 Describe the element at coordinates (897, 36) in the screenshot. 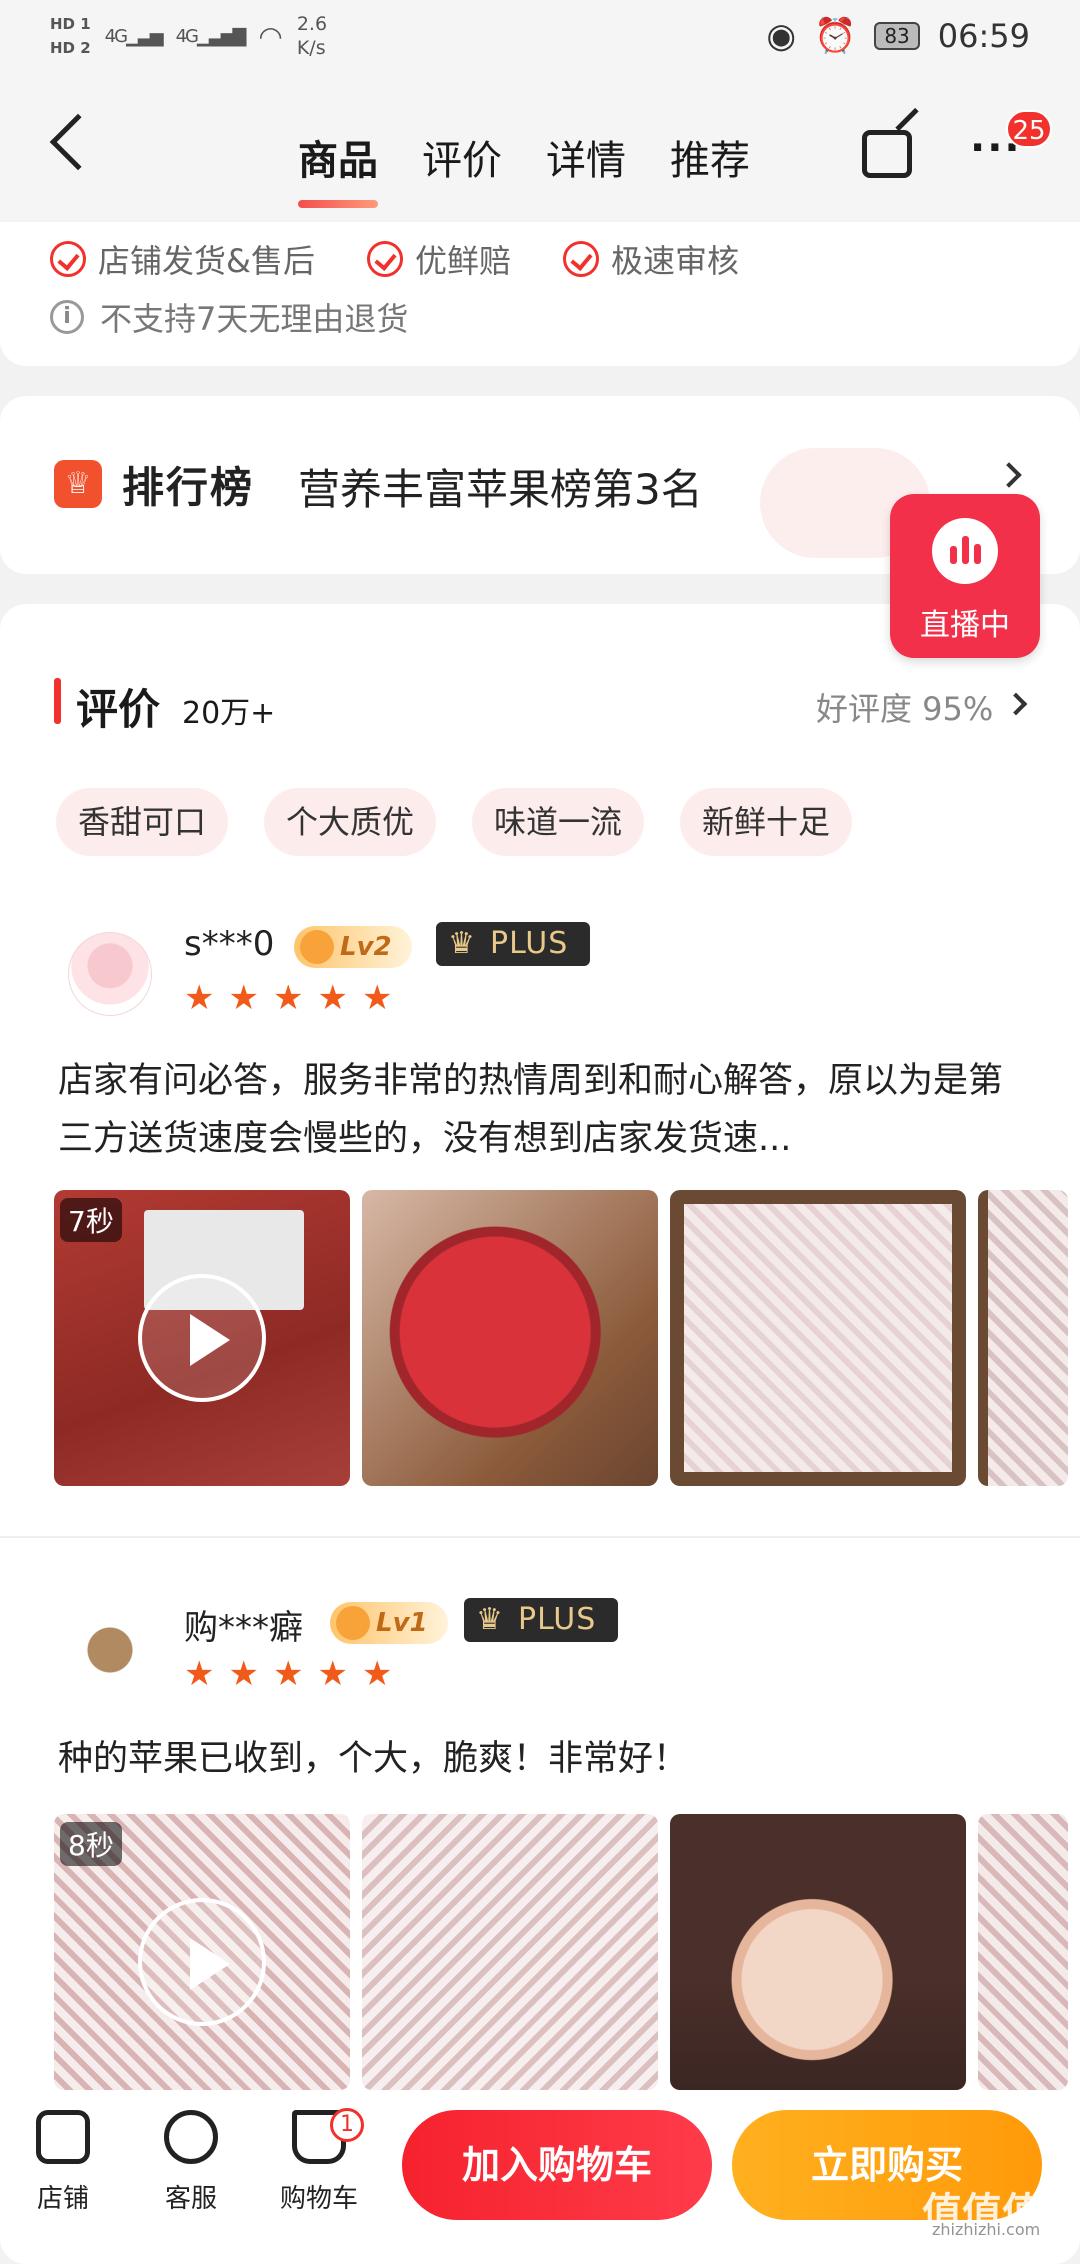

I see `battery-indicator: 83` at that location.